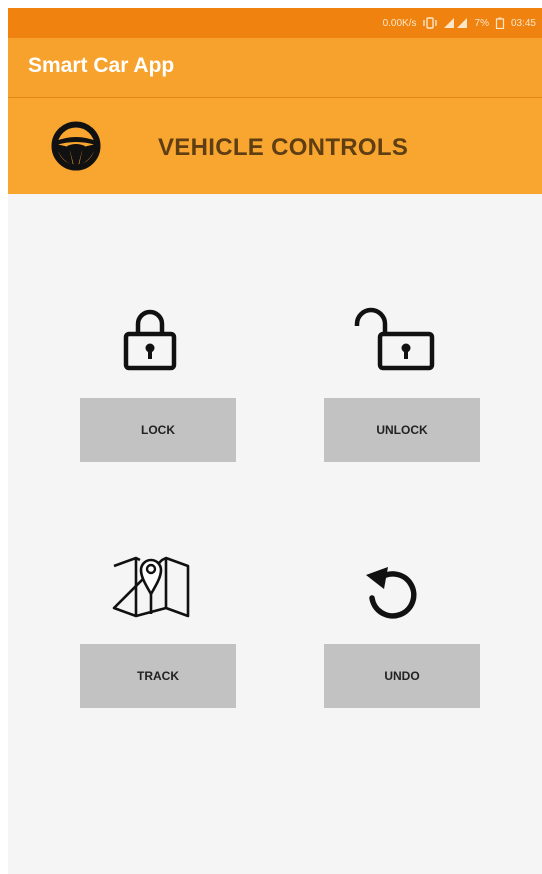 The image size is (542, 874). I want to click on unlock-button-label: UNLOCK, so click(402, 430).